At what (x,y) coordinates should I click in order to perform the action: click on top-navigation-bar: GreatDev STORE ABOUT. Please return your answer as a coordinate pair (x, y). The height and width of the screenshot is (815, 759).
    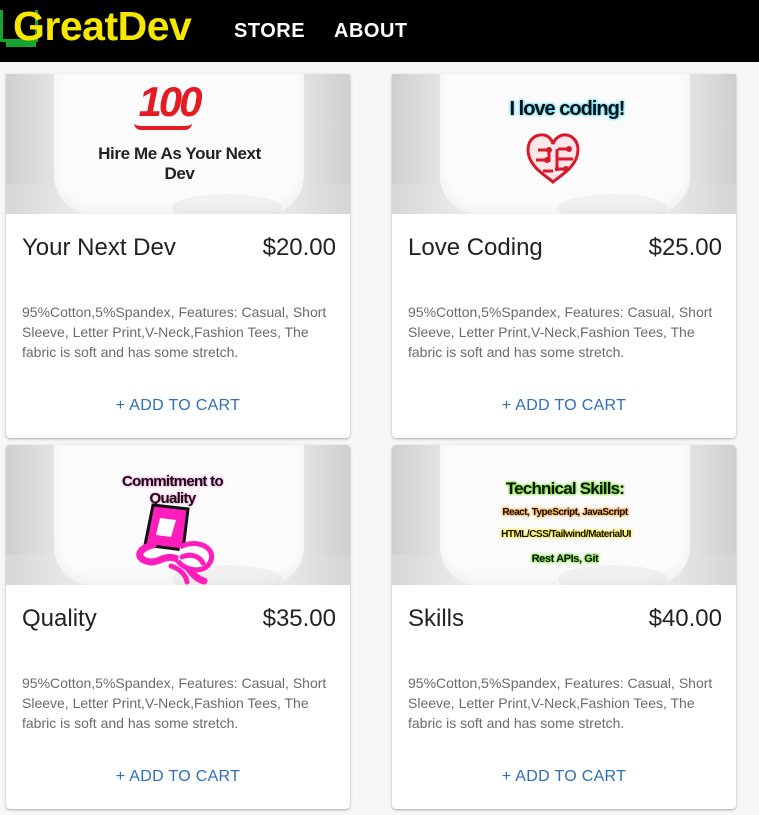
    Looking at the image, I should click on (379, 31).